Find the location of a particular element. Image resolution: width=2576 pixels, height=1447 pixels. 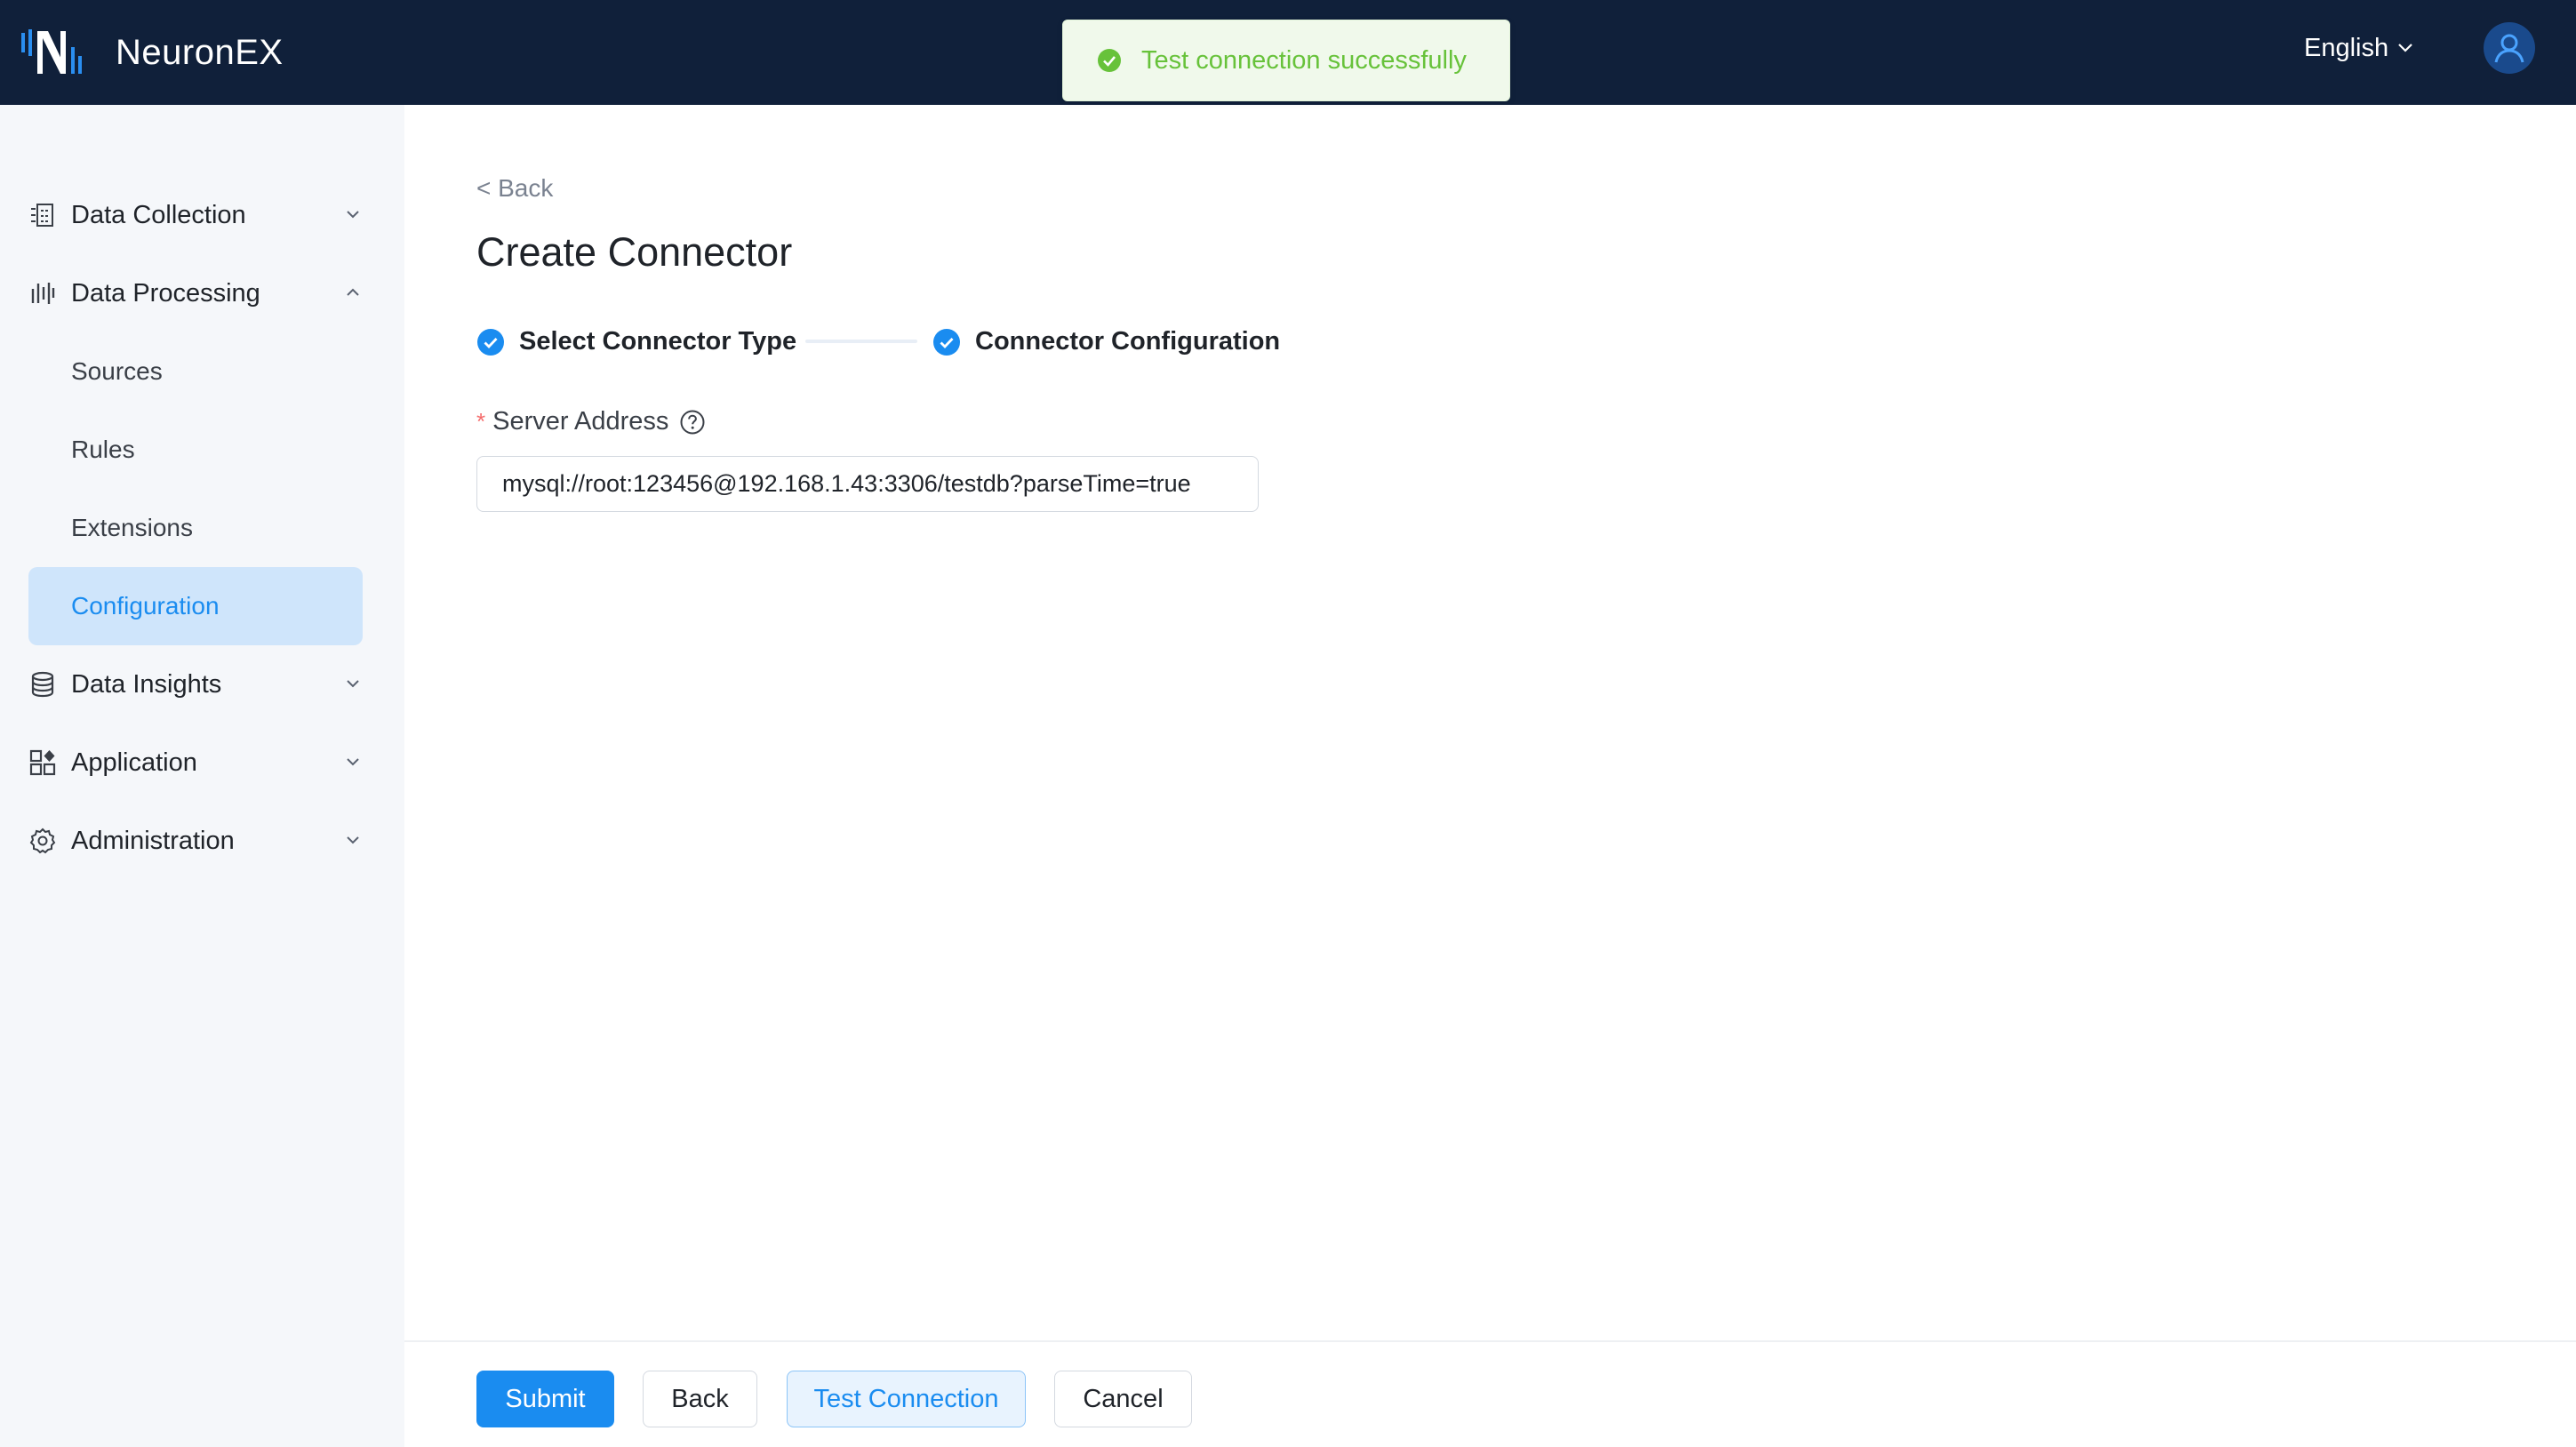

chevron-up-icon is located at coordinates (353, 292).